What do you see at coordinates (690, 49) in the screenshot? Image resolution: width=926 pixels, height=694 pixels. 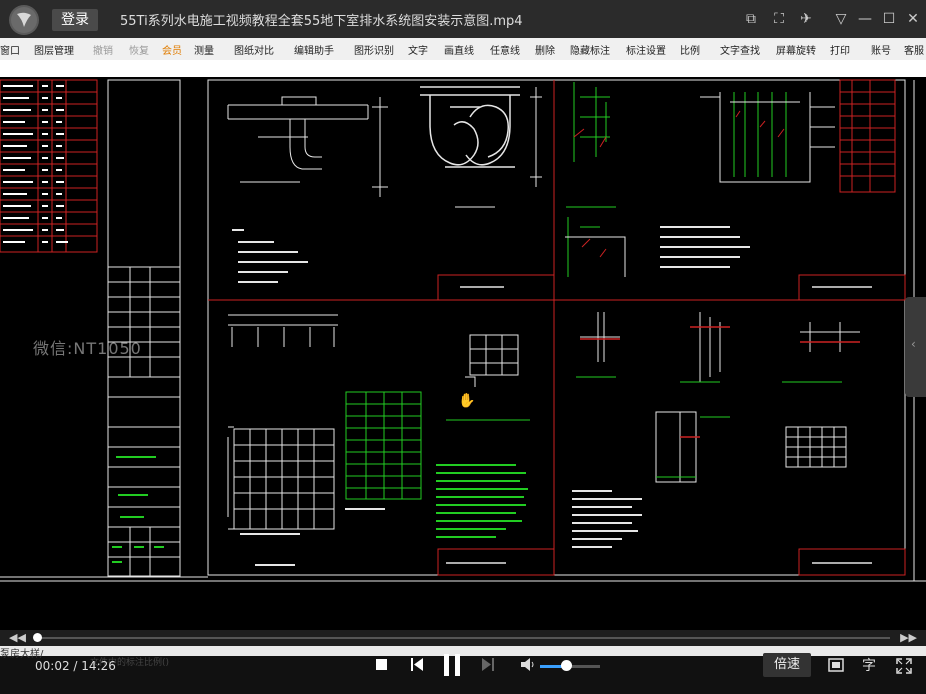 I see `menu-scale: 比例` at bounding box center [690, 49].